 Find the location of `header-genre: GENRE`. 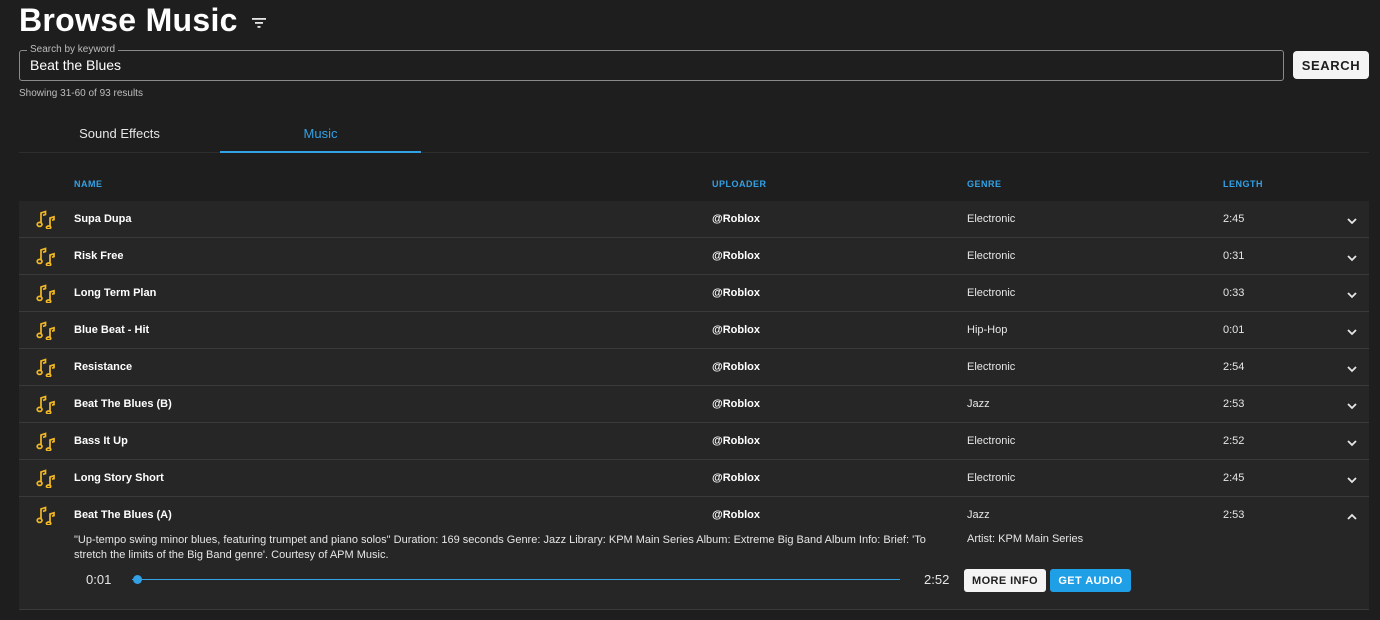

header-genre: GENRE is located at coordinates (984, 184).